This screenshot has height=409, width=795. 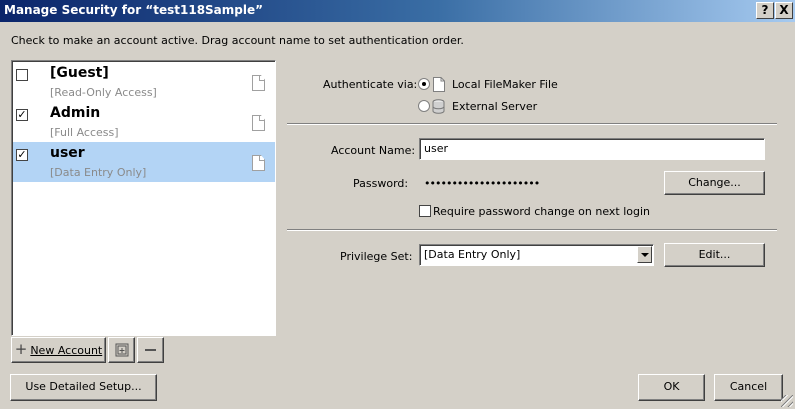 What do you see at coordinates (79, 73) in the screenshot?
I see `account-name: [Guest]` at bounding box center [79, 73].